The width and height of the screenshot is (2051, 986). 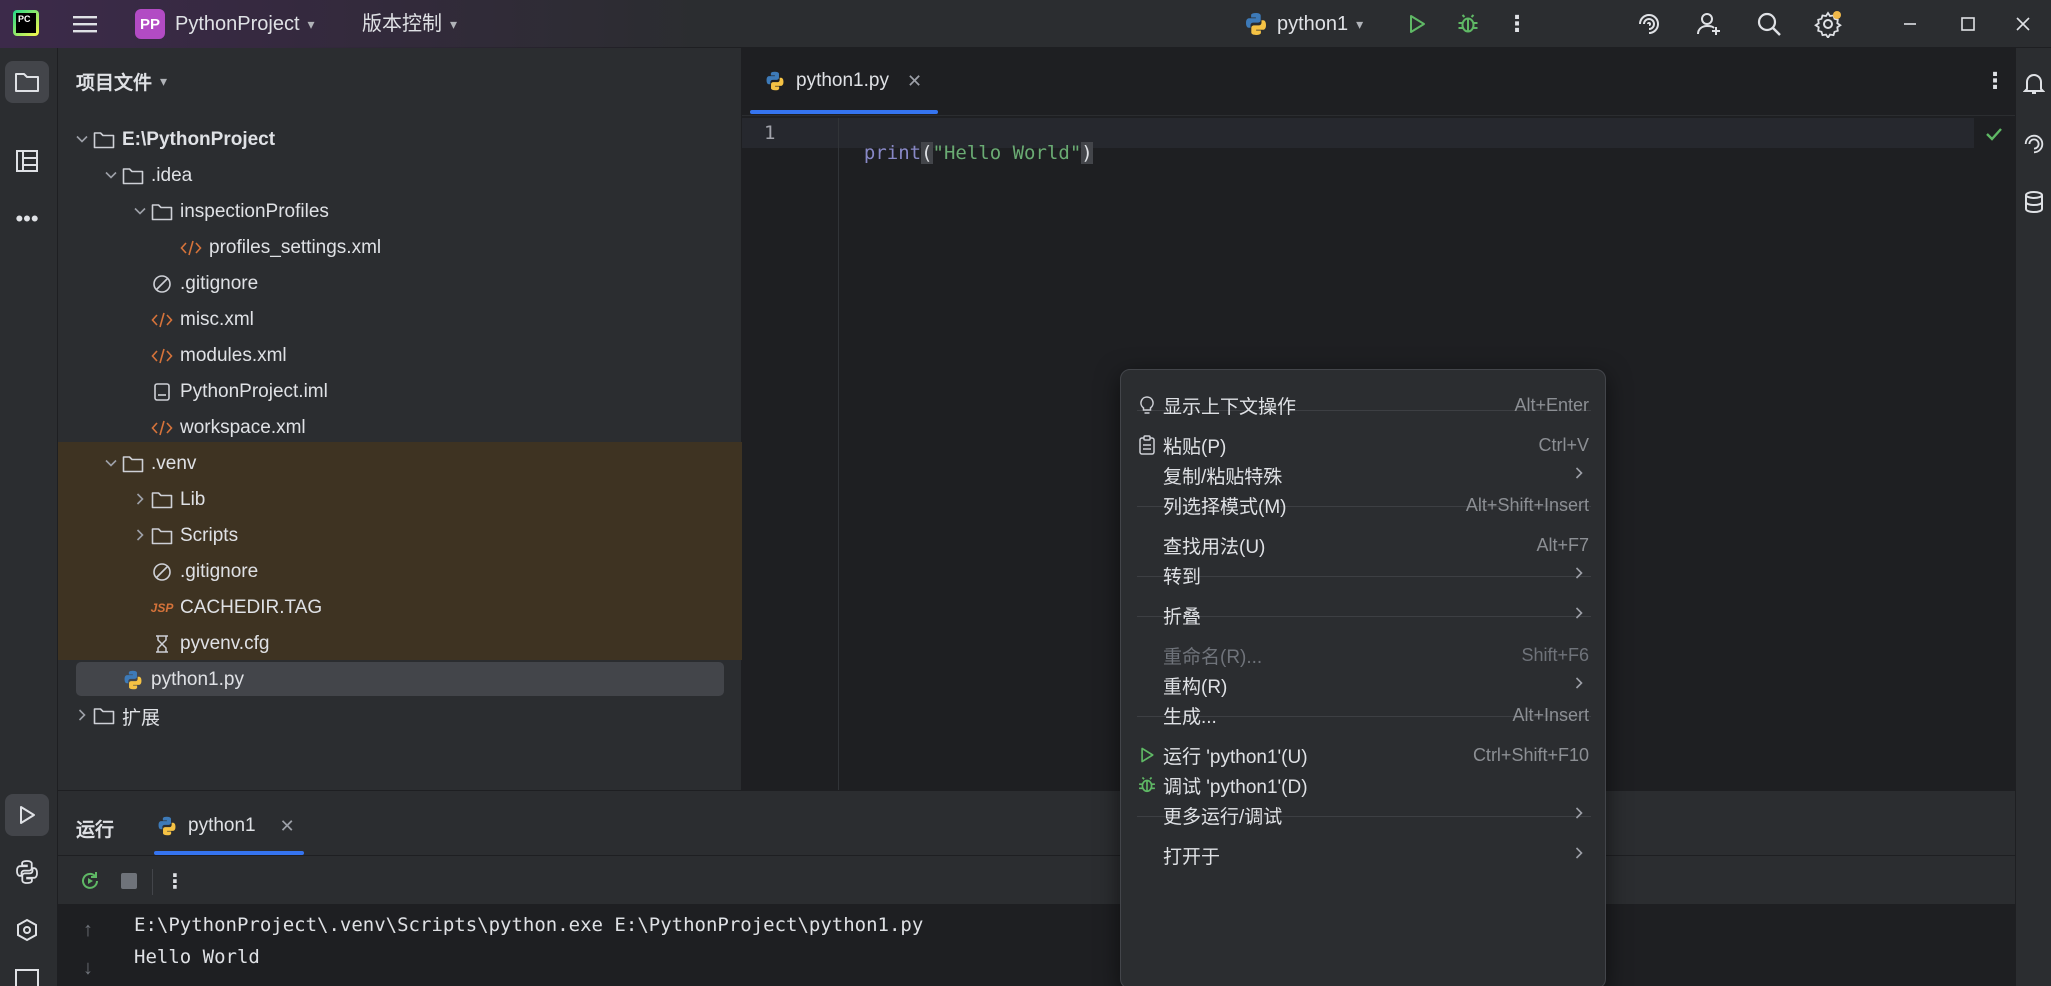 What do you see at coordinates (400, 536) in the screenshot?
I see `tree-item: Scripts` at bounding box center [400, 536].